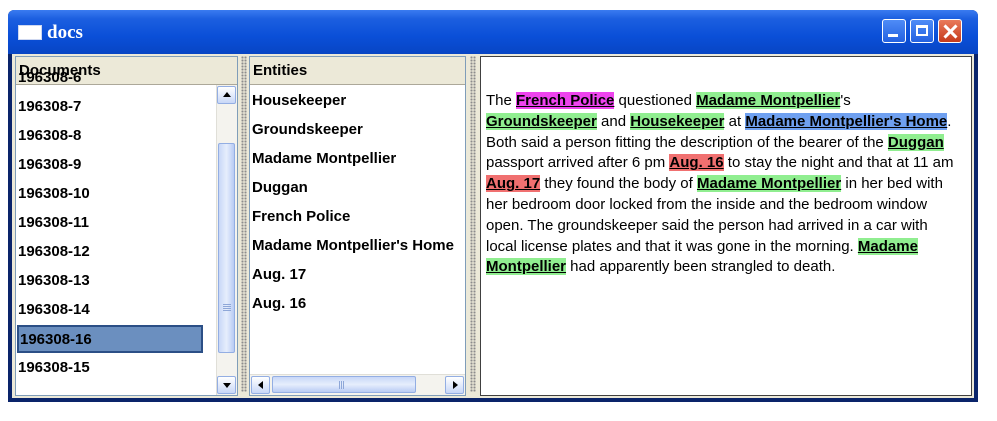  Describe the element at coordinates (54, 249) in the screenshot. I see `document-list-item: 196308-12` at that location.